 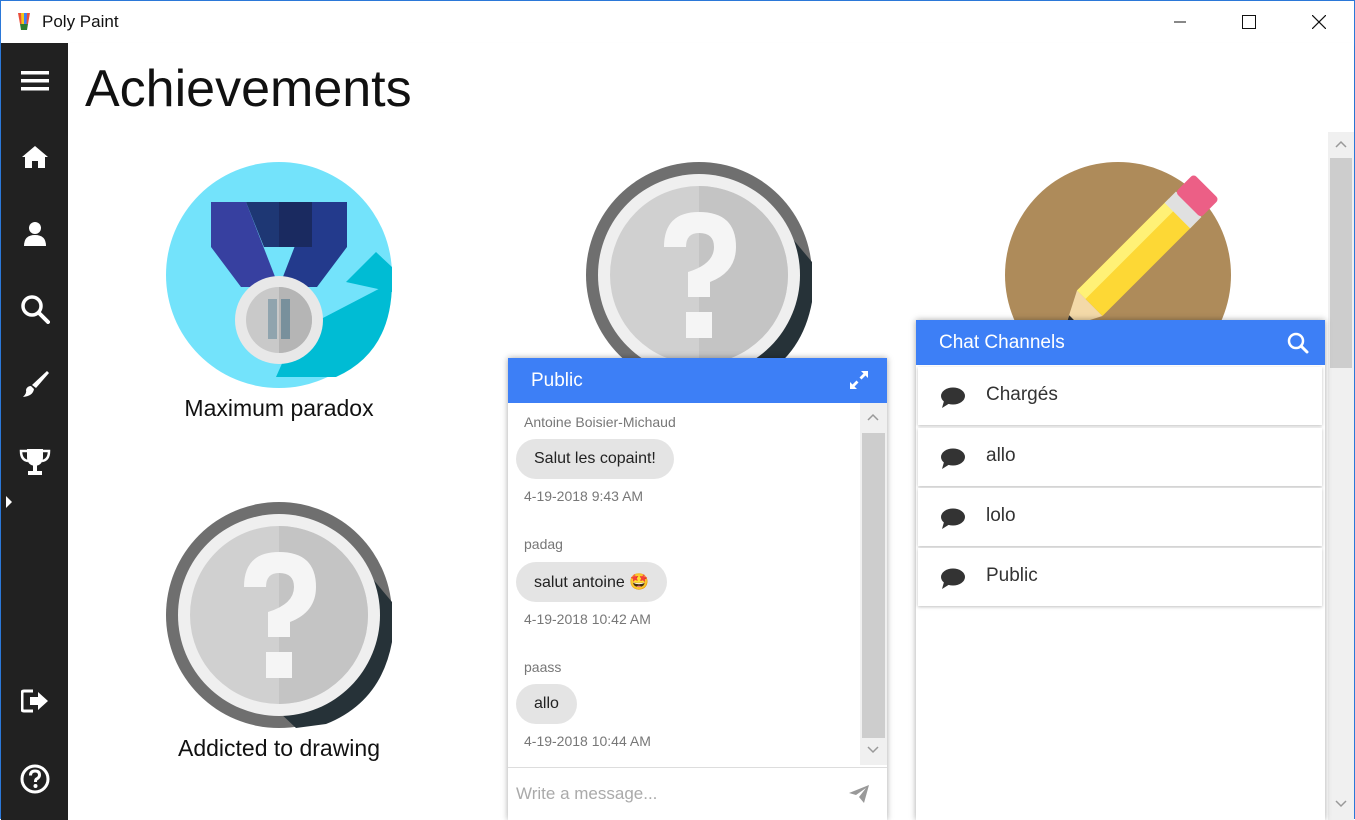 I want to click on chat-header: Public, so click(x=697, y=380).